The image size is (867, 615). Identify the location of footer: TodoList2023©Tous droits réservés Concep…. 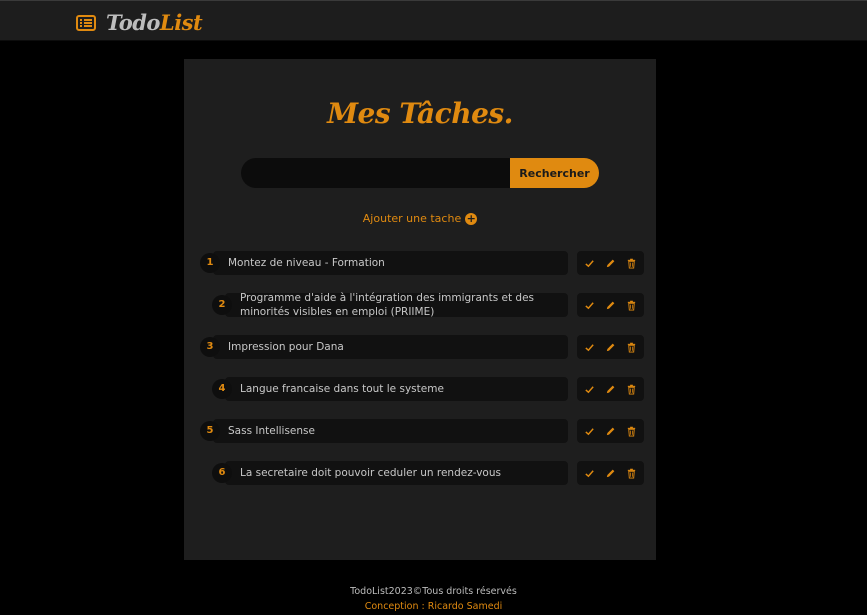
(433, 599).